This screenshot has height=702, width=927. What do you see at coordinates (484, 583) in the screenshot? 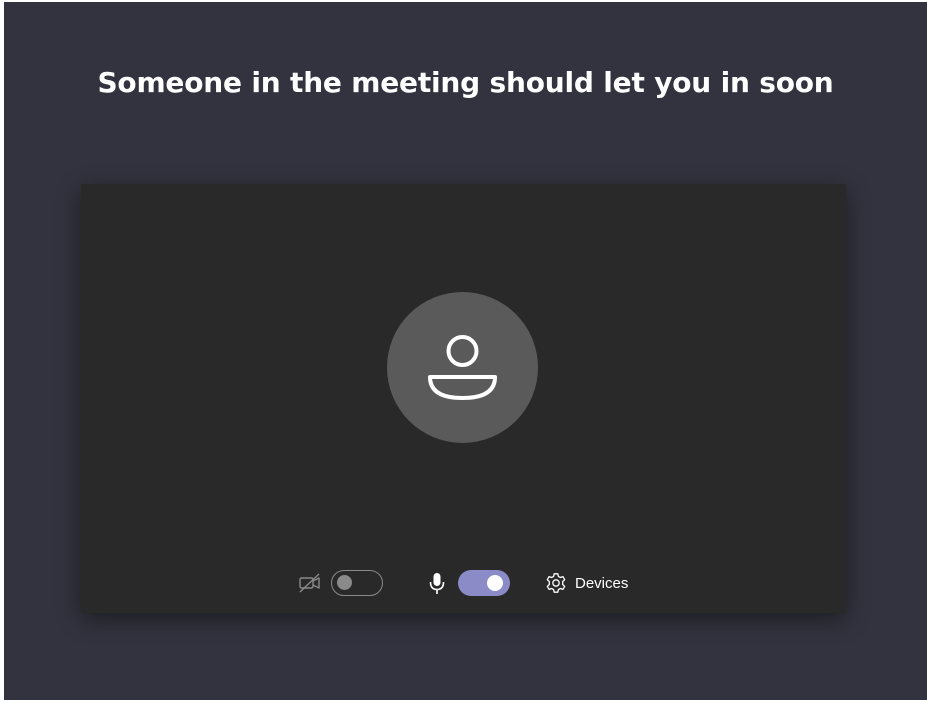
I see `microphone-toggle` at bounding box center [484, 583].